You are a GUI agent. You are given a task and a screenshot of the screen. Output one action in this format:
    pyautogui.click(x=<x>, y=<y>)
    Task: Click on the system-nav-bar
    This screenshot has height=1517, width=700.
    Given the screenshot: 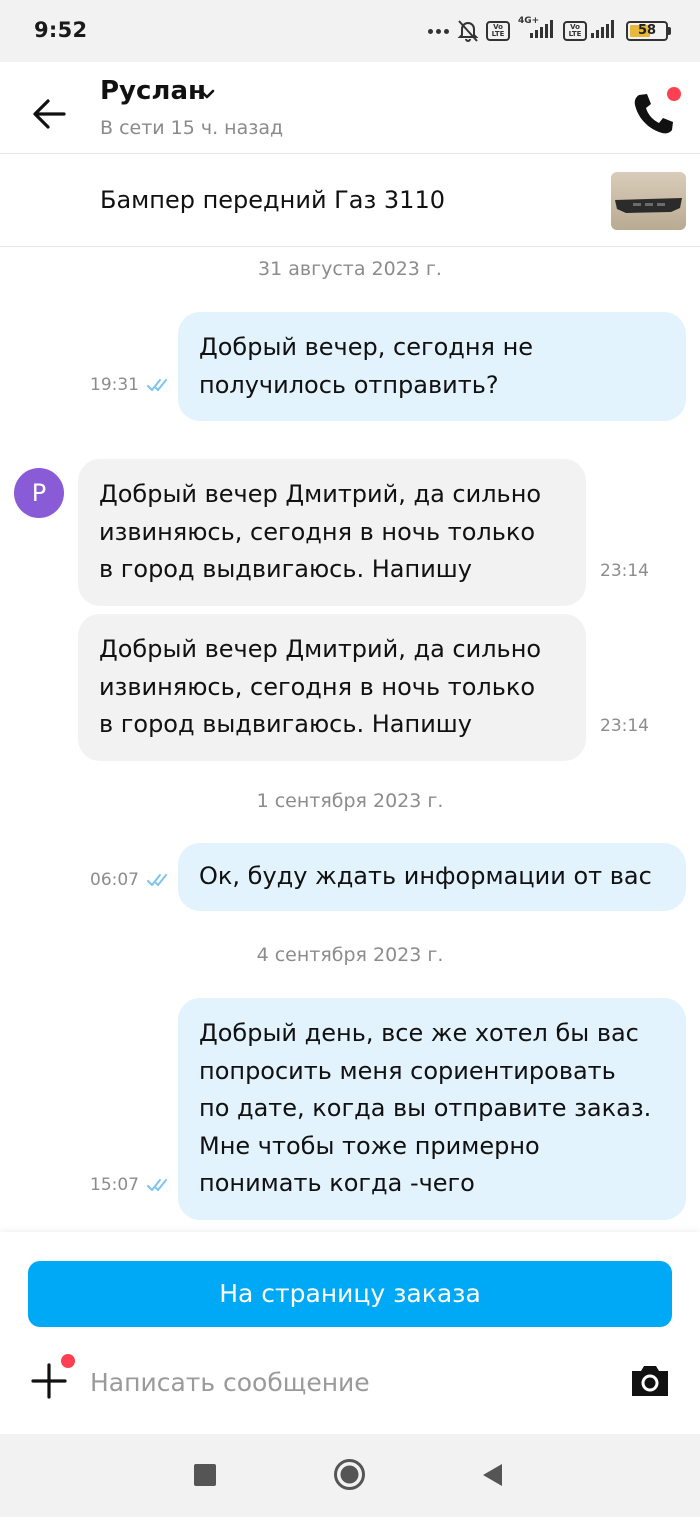 What is the action you would take?
    pyautogui.click(x=350, y=1475)
    